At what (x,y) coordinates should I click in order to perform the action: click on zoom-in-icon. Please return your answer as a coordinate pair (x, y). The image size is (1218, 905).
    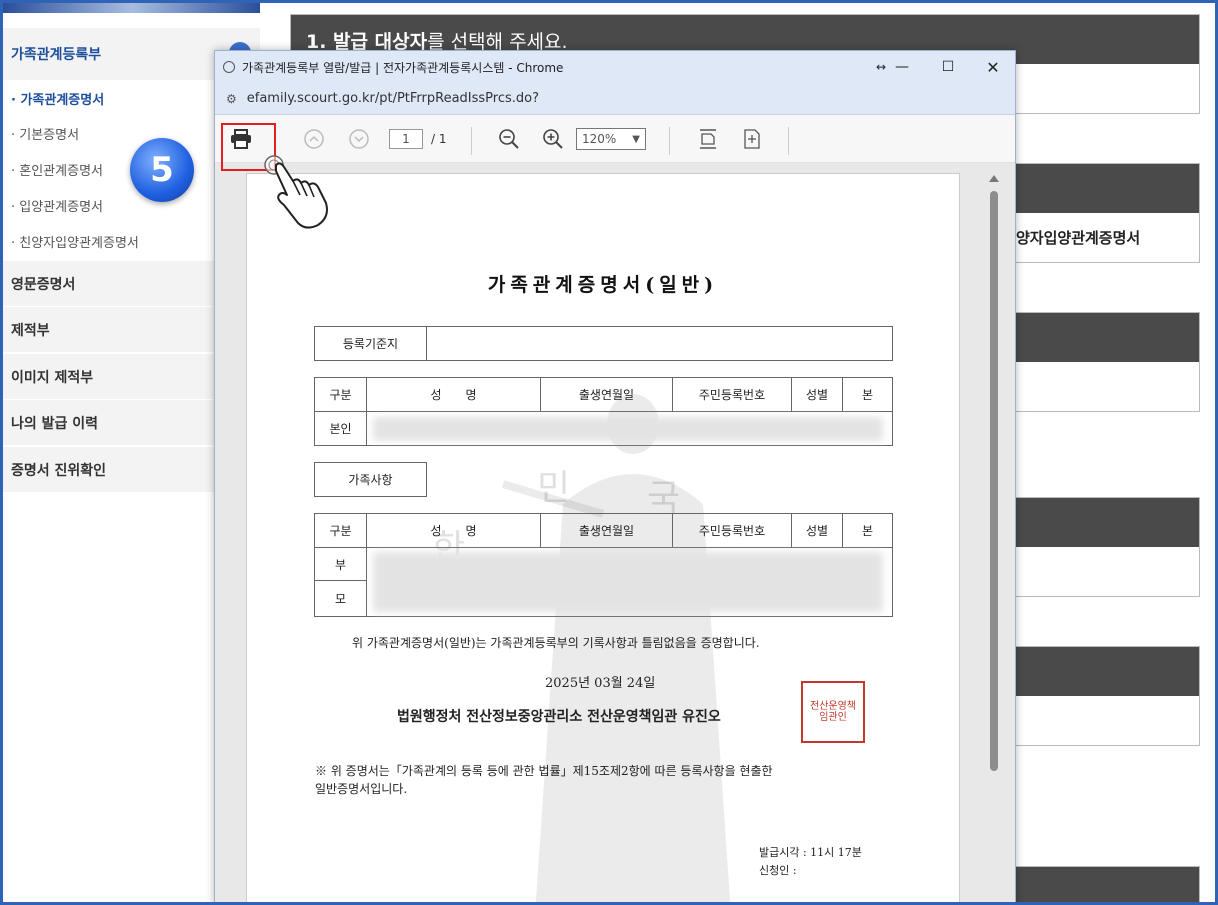
    Looking at the image, I should click on (553, 139).